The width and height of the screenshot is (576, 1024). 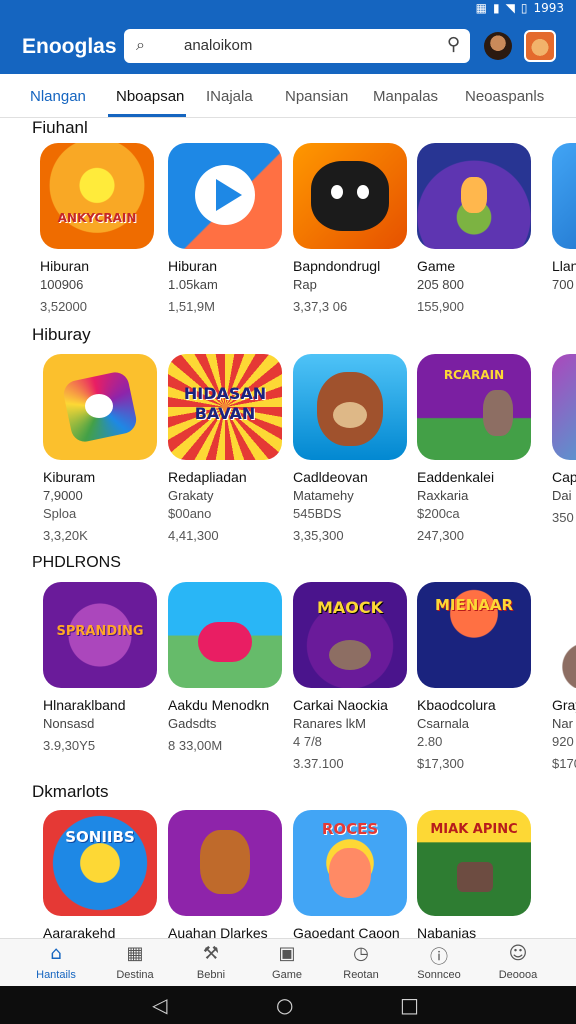 I want to click on profile-avatar, so click(x=540, y=46).